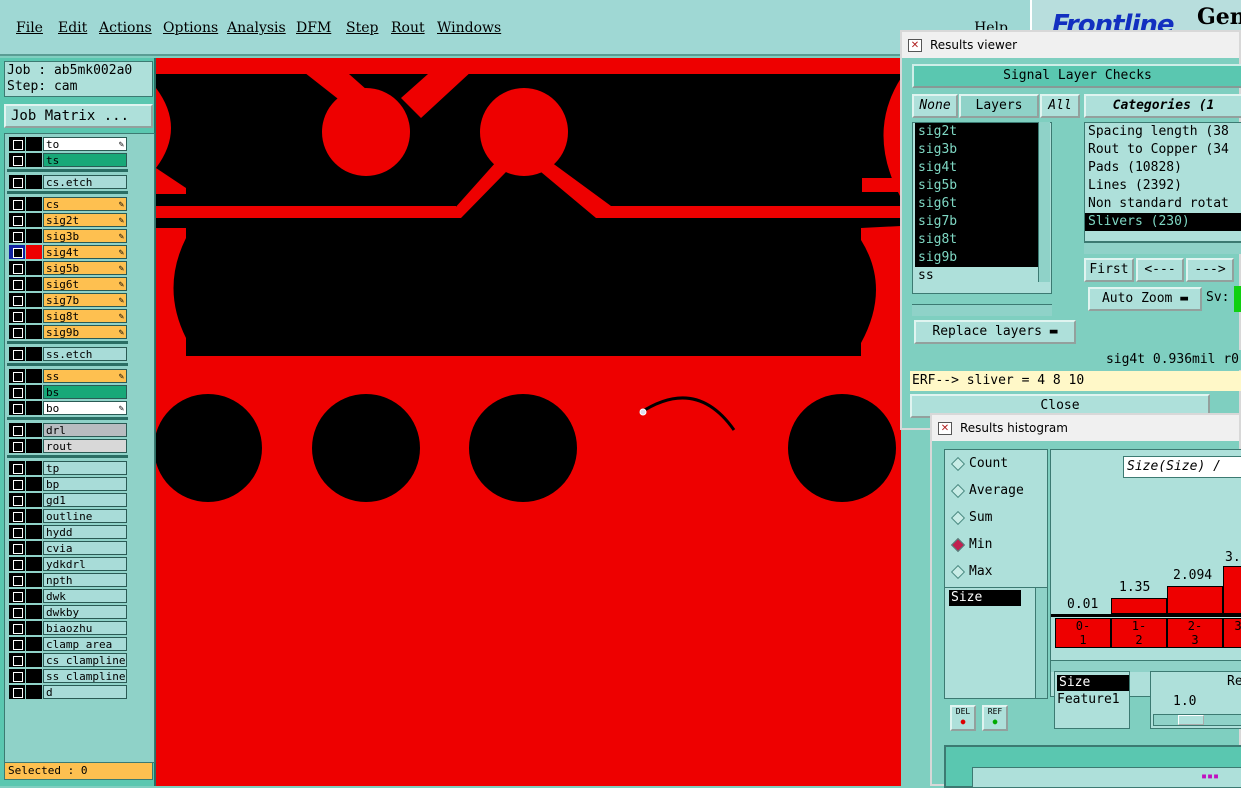 Image resolution: width=1241 pixels, height=788 pixels. Describe the element at coordinates (1145, 299) in the screenshot. I see `auto-zoom-button: Auto Zoom ▬` at that location.